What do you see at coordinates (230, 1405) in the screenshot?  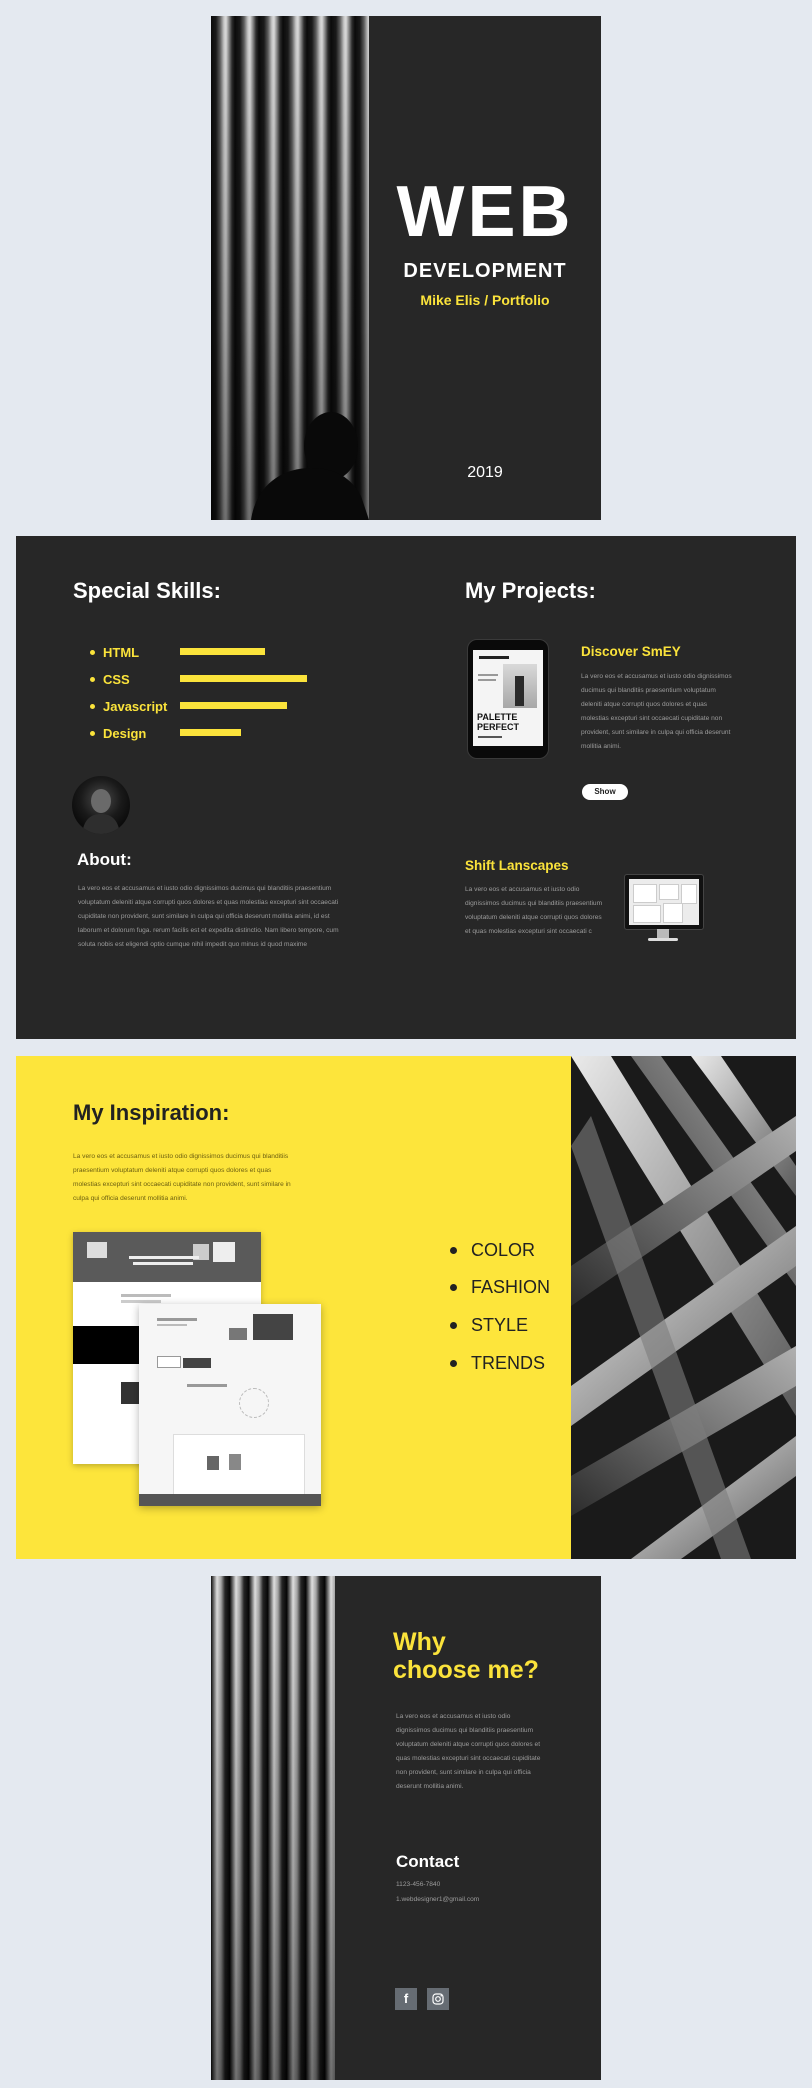 I see `website-preview-front` at bounding box center [230, 1405].